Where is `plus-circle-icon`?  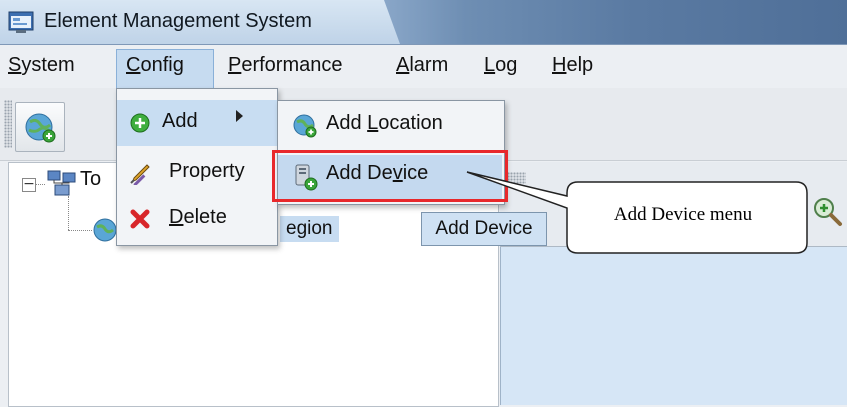 plus-circle-icon is located at coordinates (140, 123).